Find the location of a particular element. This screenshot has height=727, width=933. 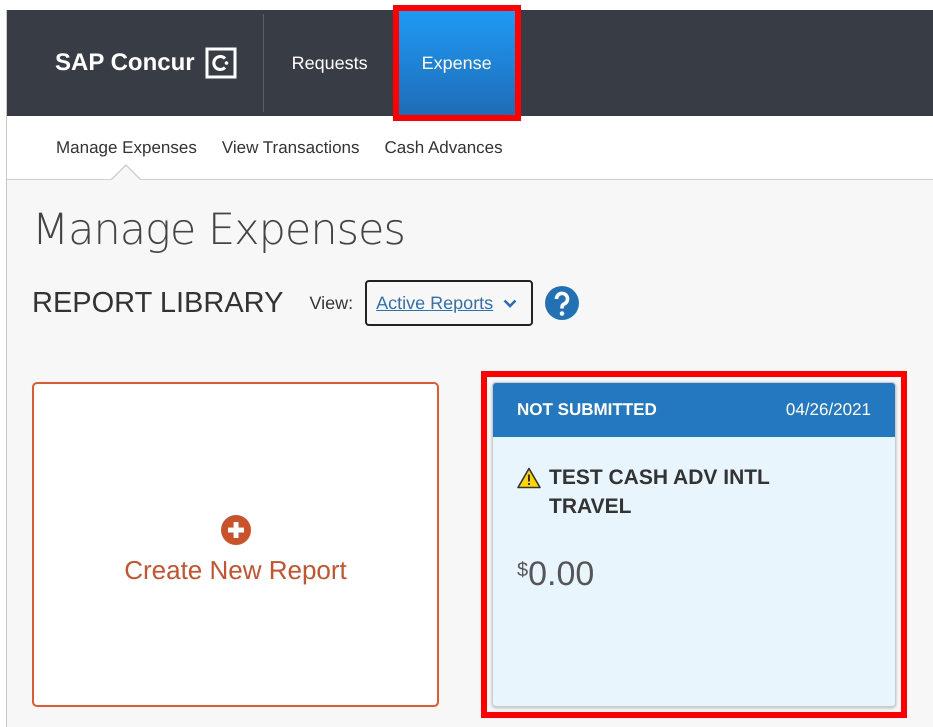

chevron-down-icon is located at coordinates (510, 303).